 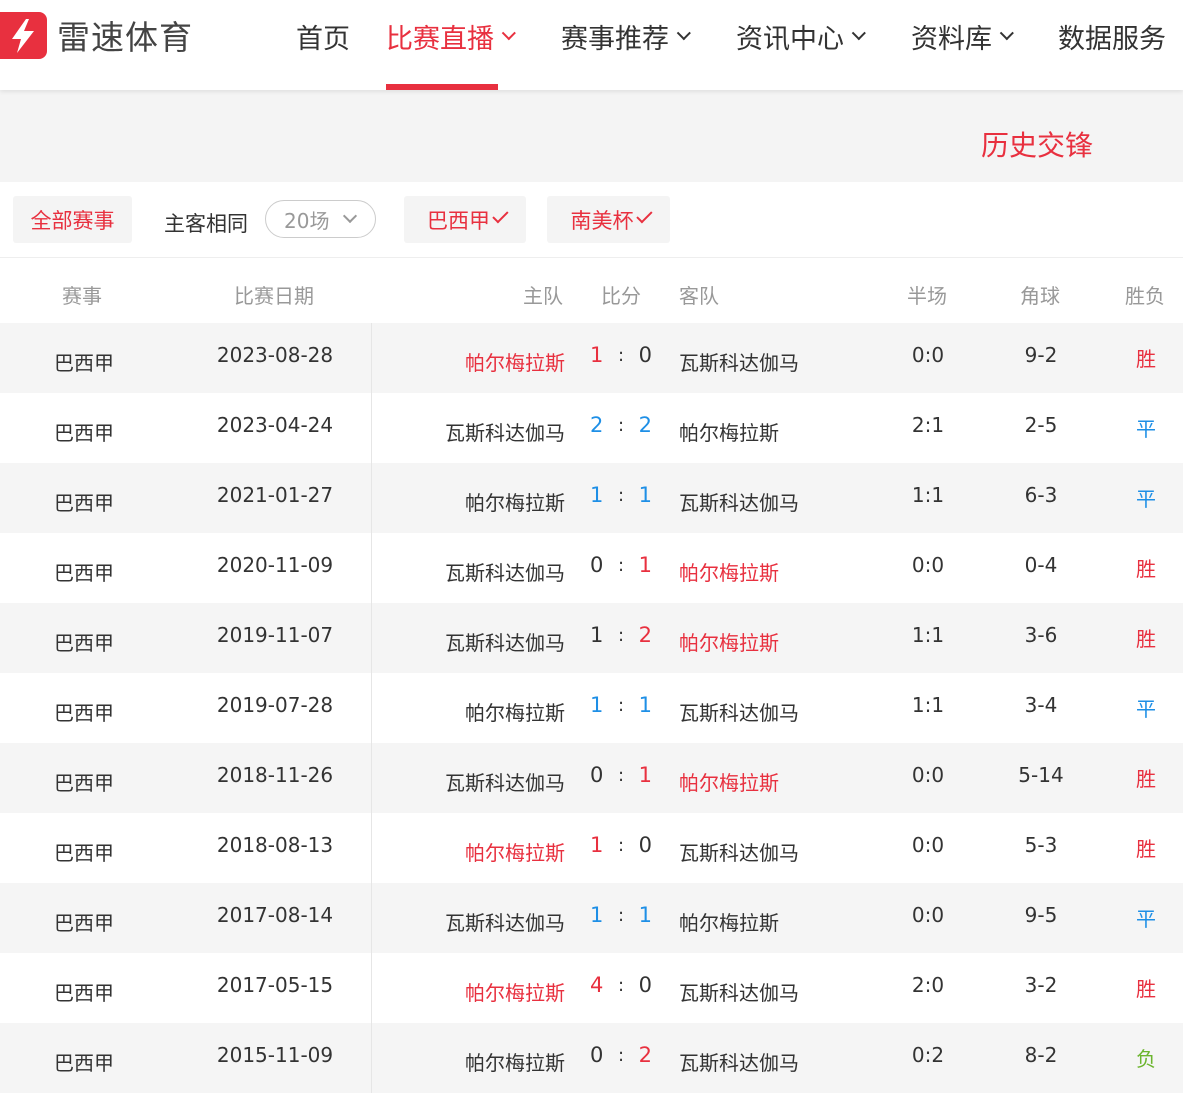 What do you see at coordinates (591, 136) in the screenshot?
I see `section-header: 历史交锋` at bounding box center [591, 136].